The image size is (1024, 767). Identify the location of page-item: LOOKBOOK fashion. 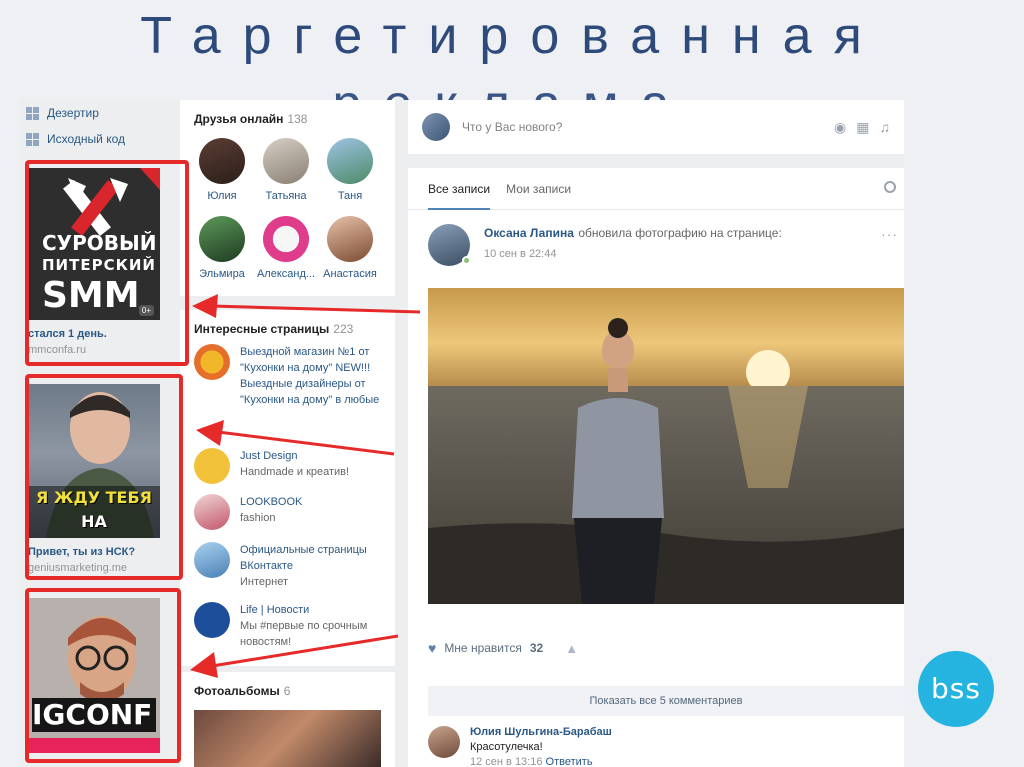
(291, 512).